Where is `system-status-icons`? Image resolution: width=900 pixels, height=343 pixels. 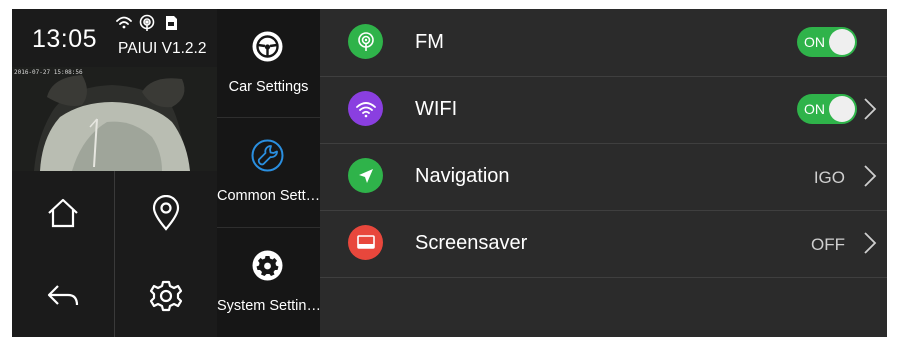
system-status-icons is located at coordinates (149, 23).